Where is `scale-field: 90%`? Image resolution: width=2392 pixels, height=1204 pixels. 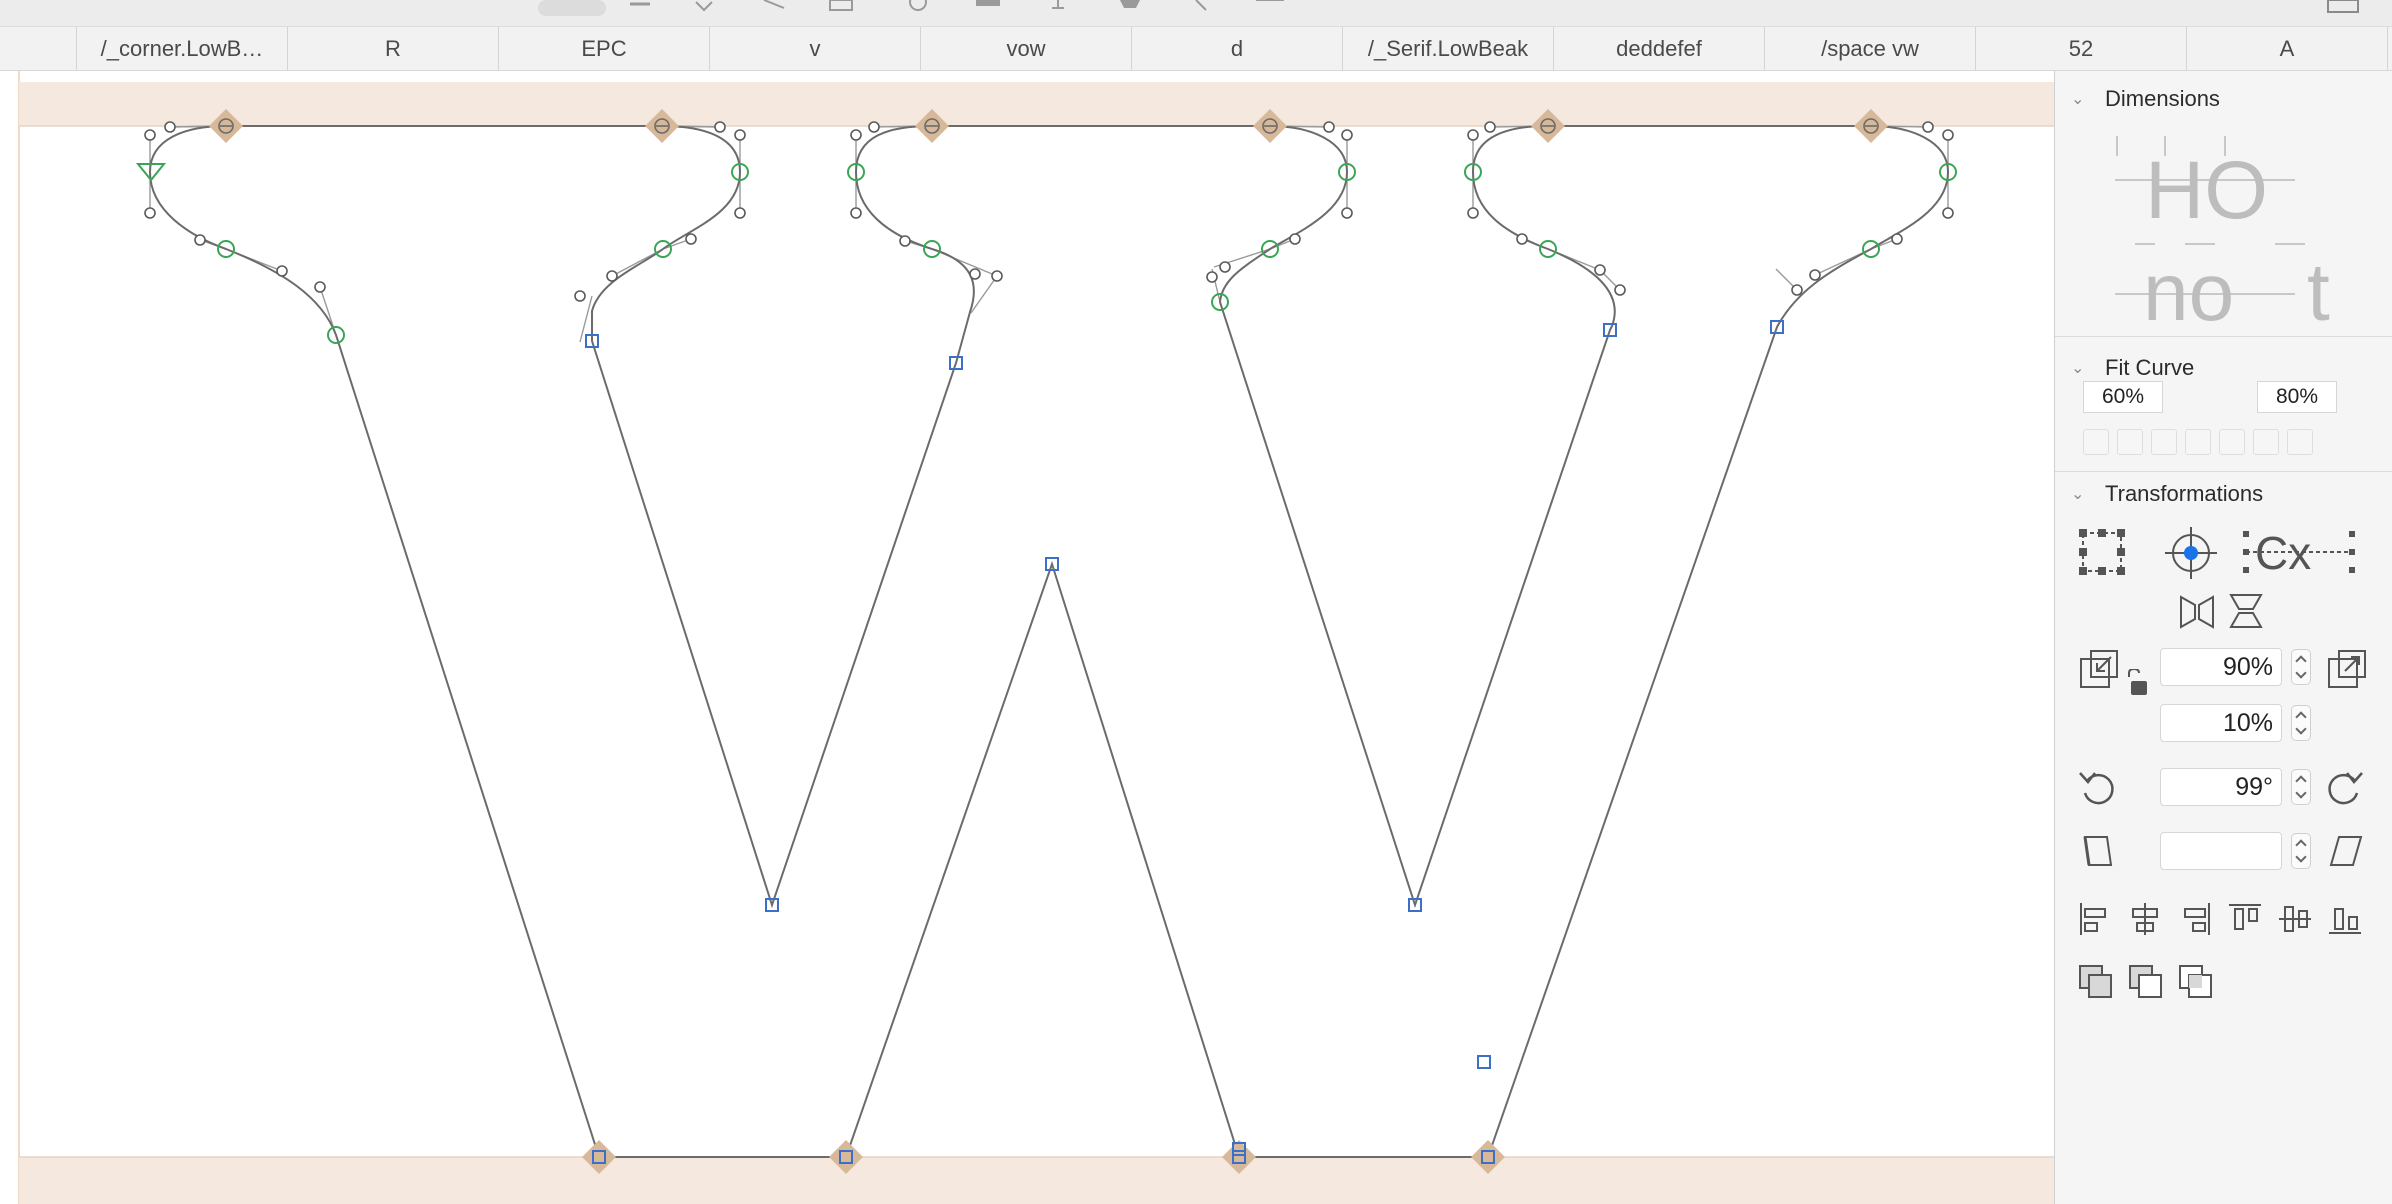 scale-field: 90% is located at coordinates (2221, 667).